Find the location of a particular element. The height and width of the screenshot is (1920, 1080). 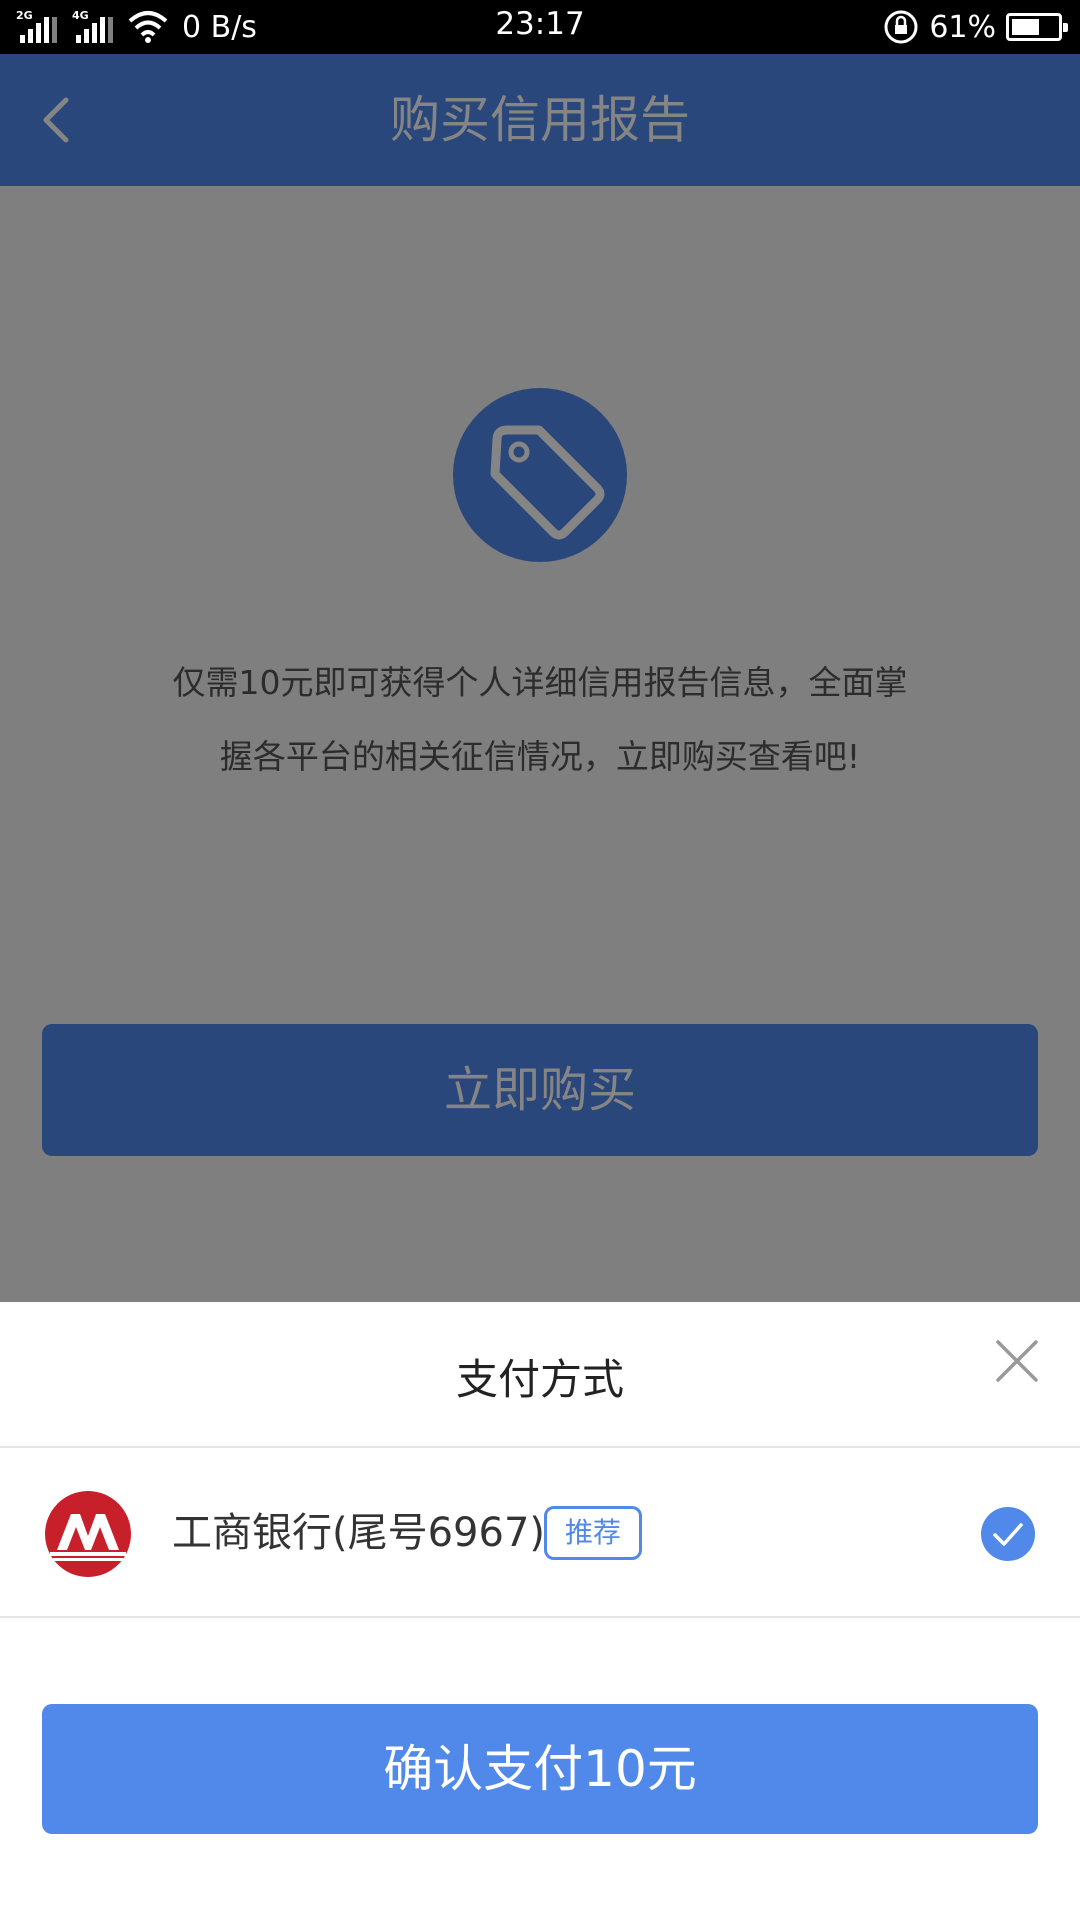

recommended-badge: 推荐 is located at coordinates (593, 1533).